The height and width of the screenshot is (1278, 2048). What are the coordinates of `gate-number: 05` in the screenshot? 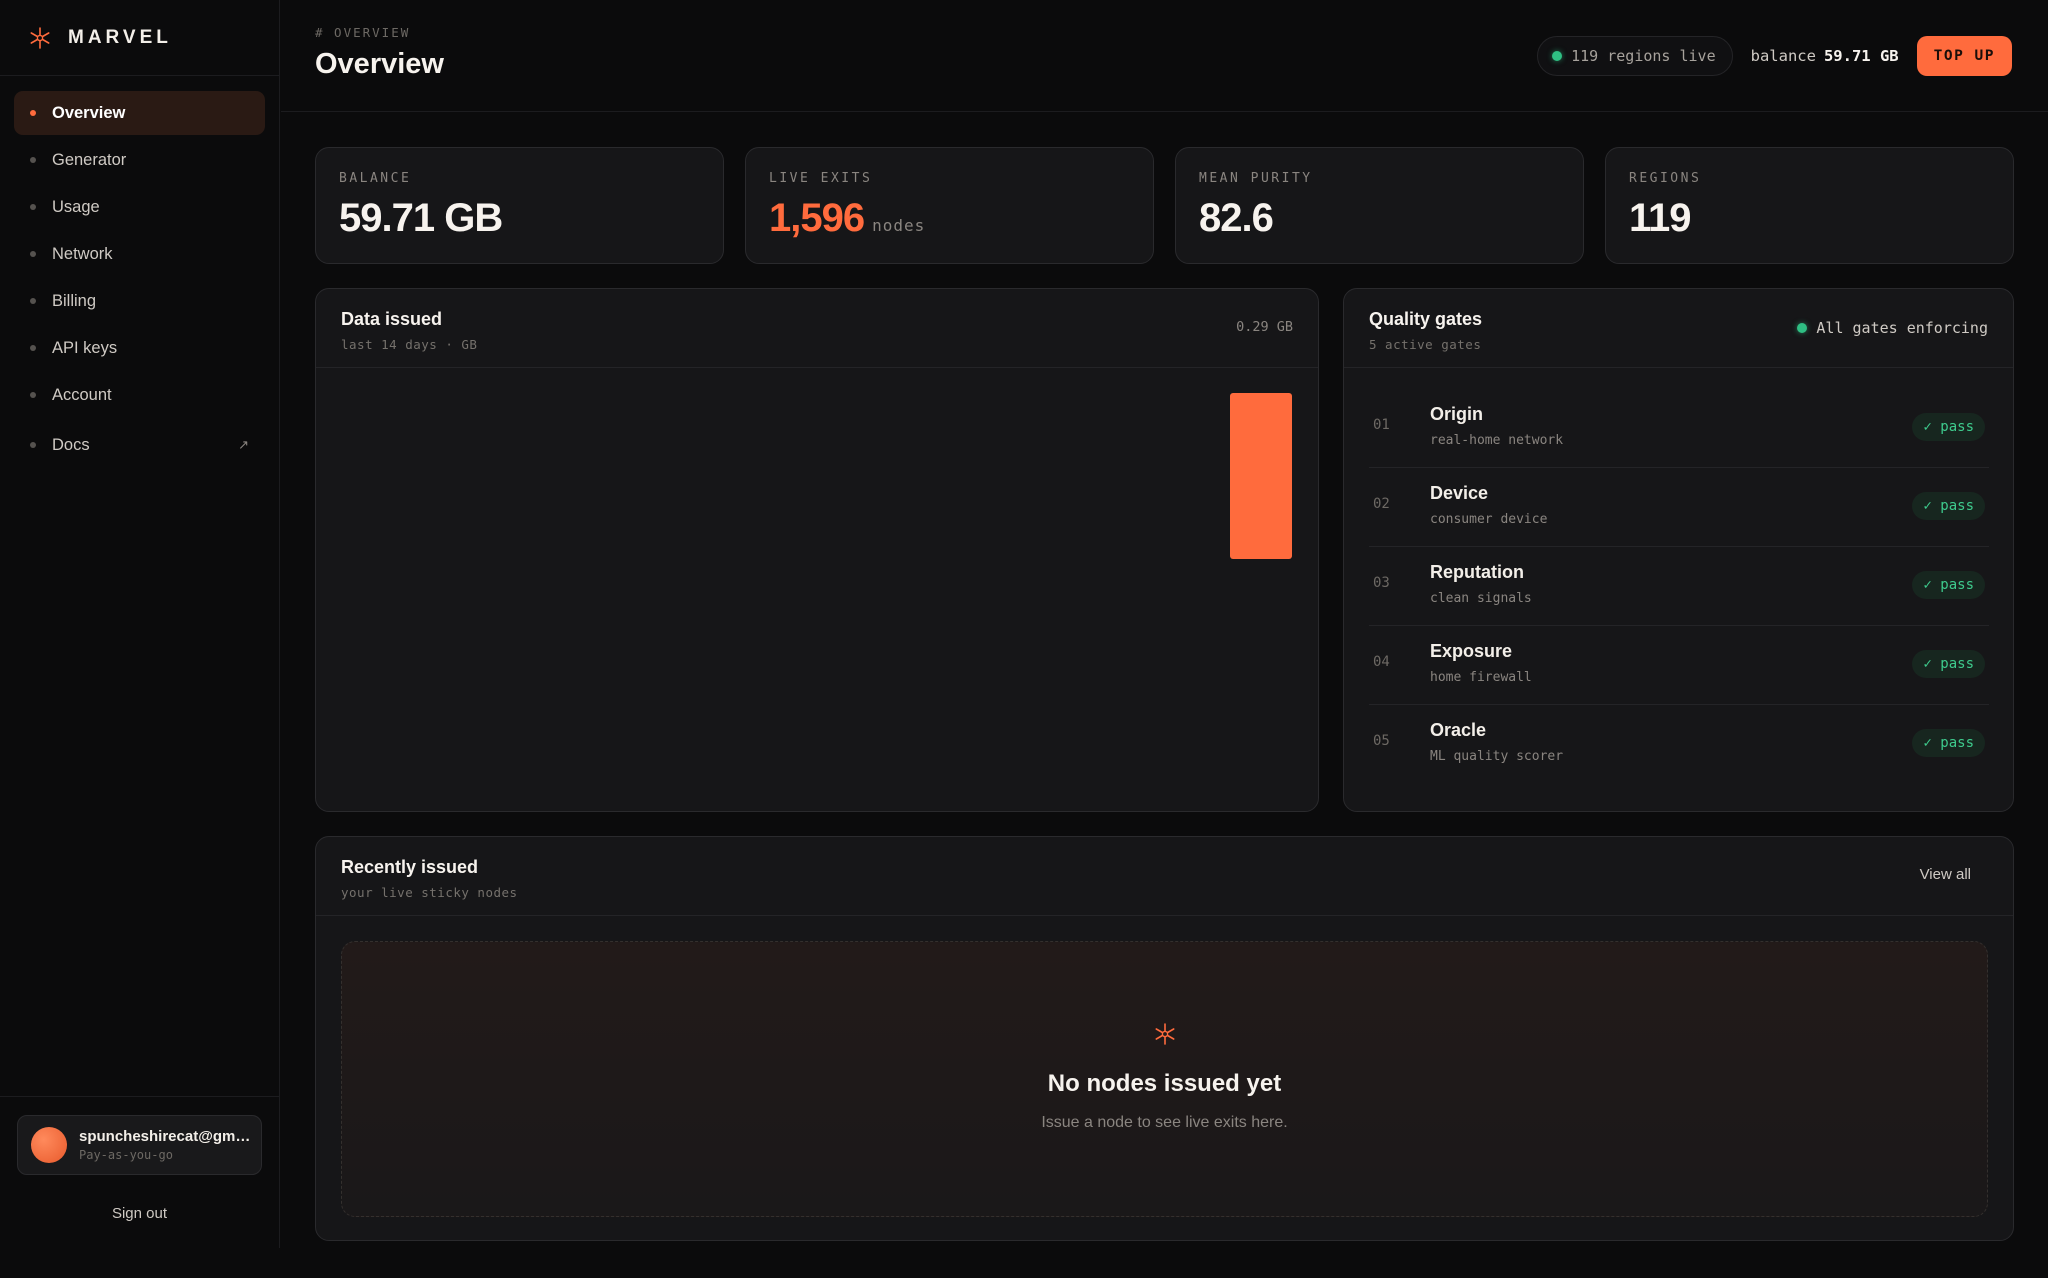 It's located at (1381, 741).